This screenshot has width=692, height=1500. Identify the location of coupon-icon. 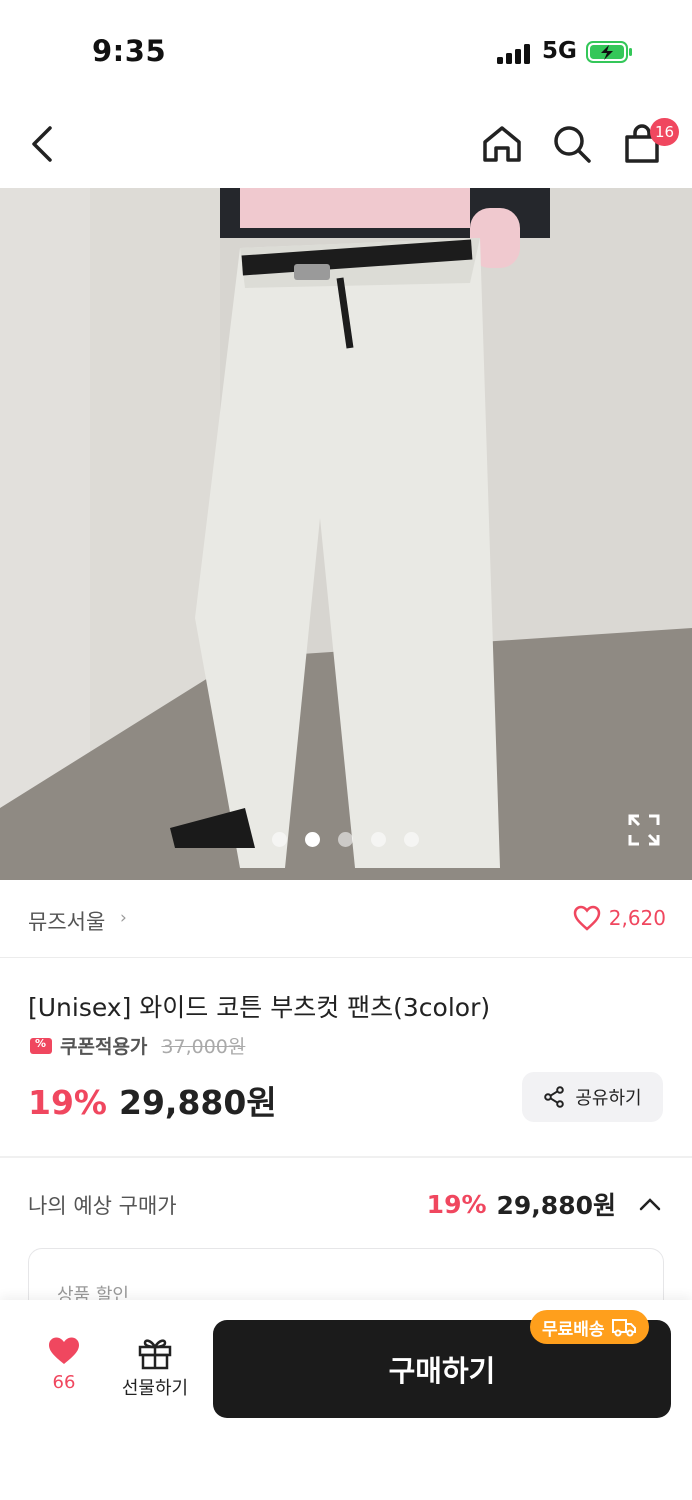
(41, 1045).